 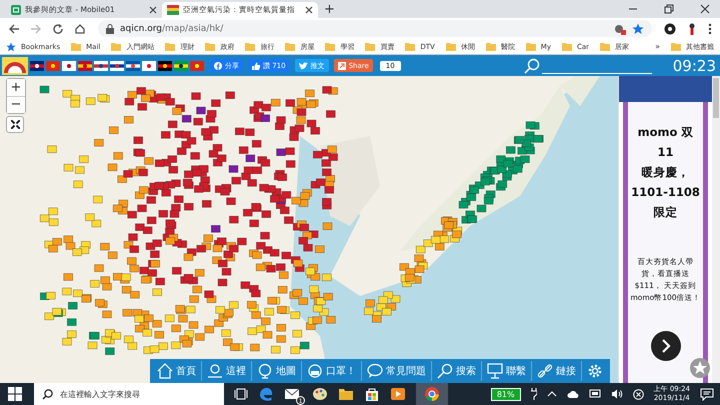 What do you see at coordinates (665, 172) in the screenshot?
I see `ad-headline: momo 双11 暖身慶， 1101-1108 限定` at bounding box center [665, 172].